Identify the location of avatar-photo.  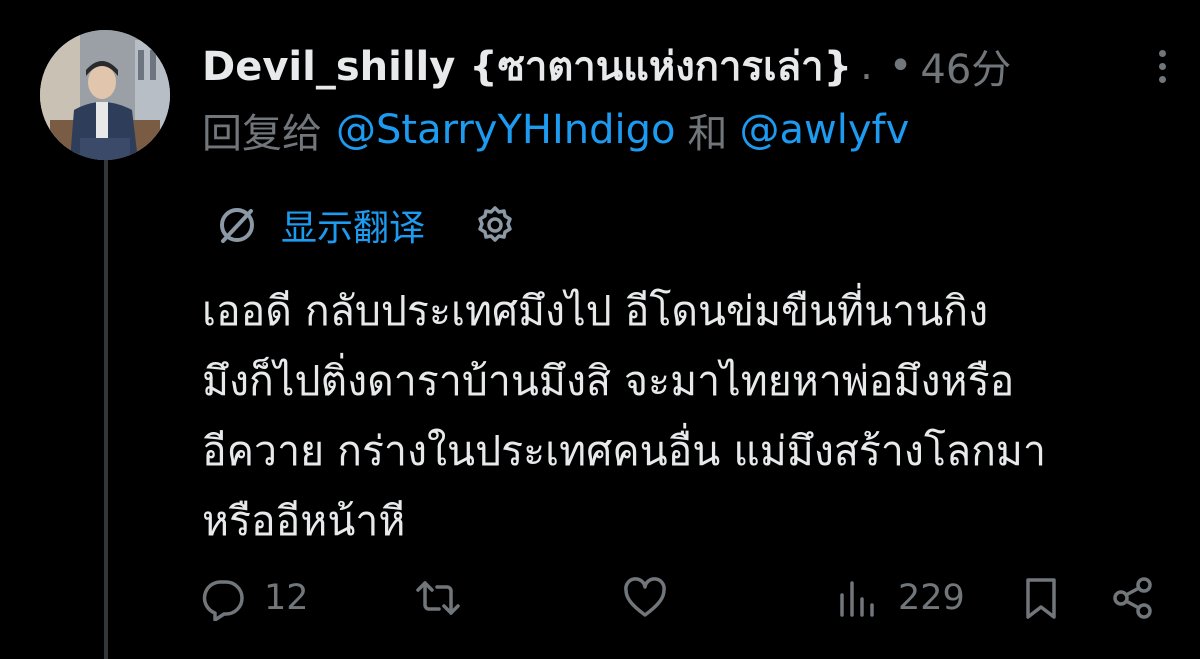
(105, 95).